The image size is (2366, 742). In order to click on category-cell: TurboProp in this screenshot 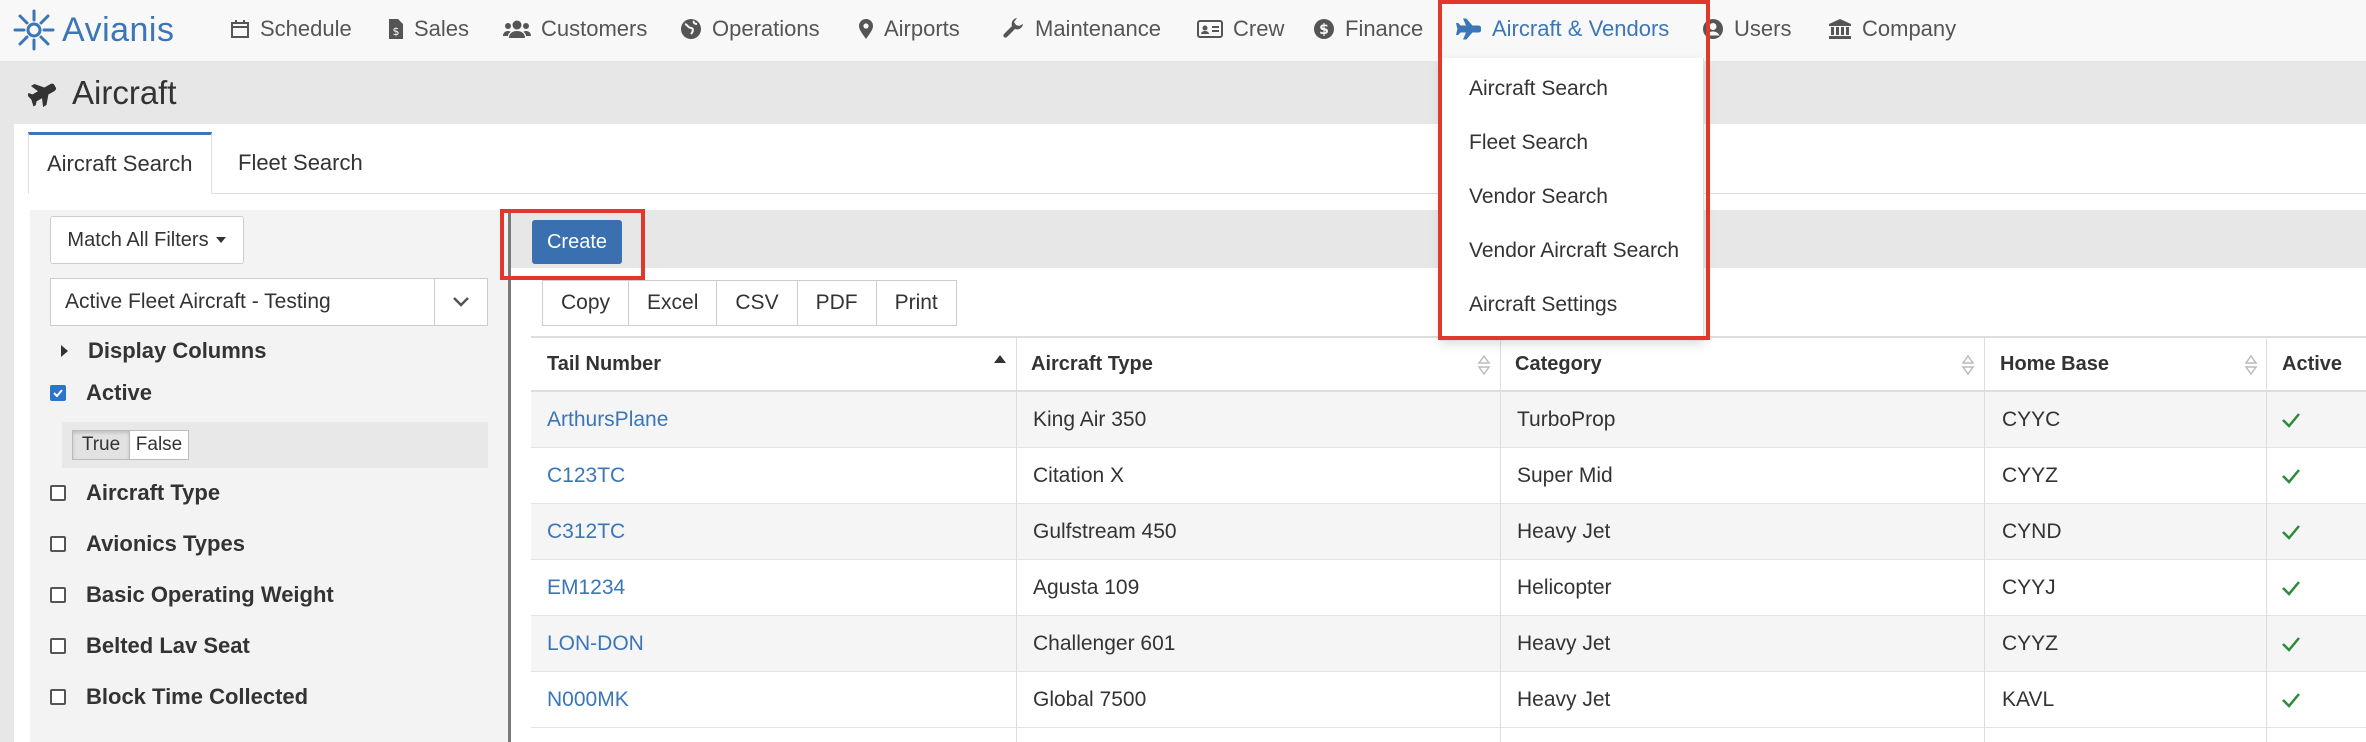, I will do `click(1566, 419)`.